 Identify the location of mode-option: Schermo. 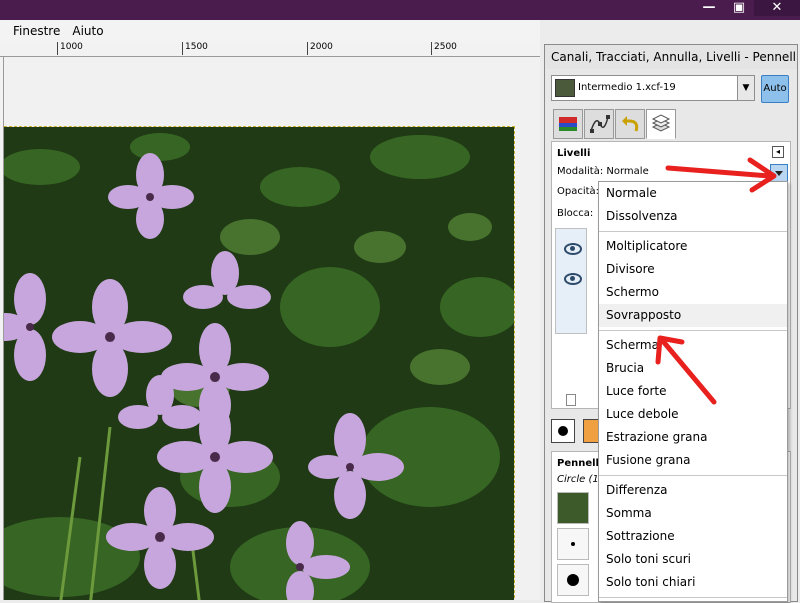
(693, 292).